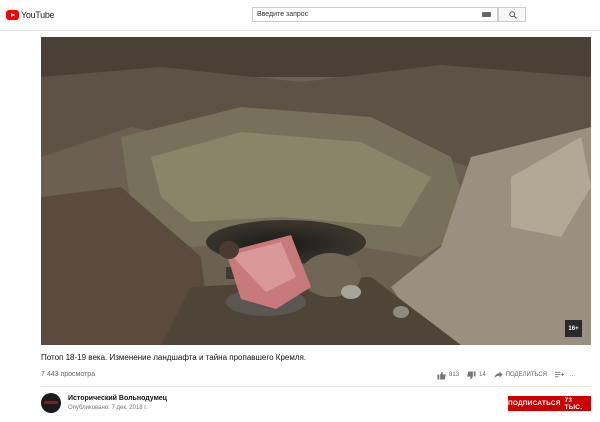 Image resolution: width=600 pixels, height=422 pixels. I want to click on channel-avatar, so click(51, 403).